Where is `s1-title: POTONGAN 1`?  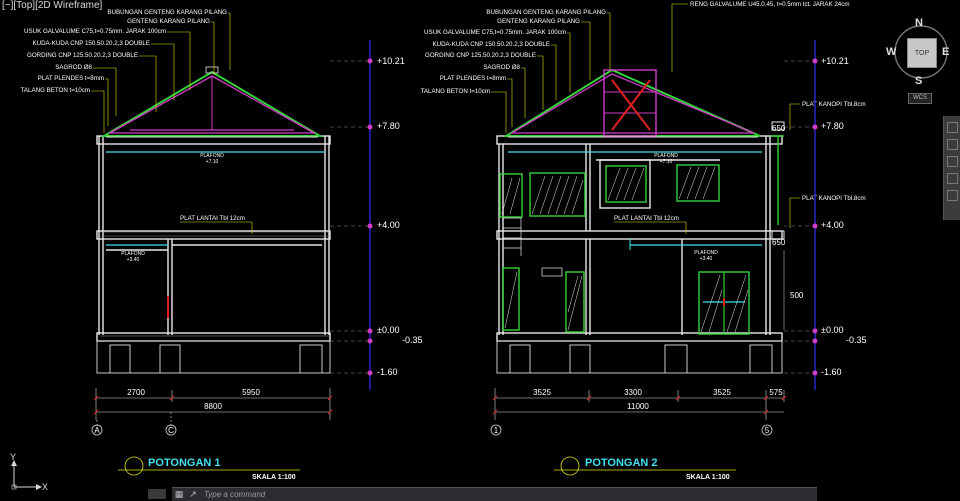 s1-title: POTONGAN 1 is located at coordinates (184, 463).